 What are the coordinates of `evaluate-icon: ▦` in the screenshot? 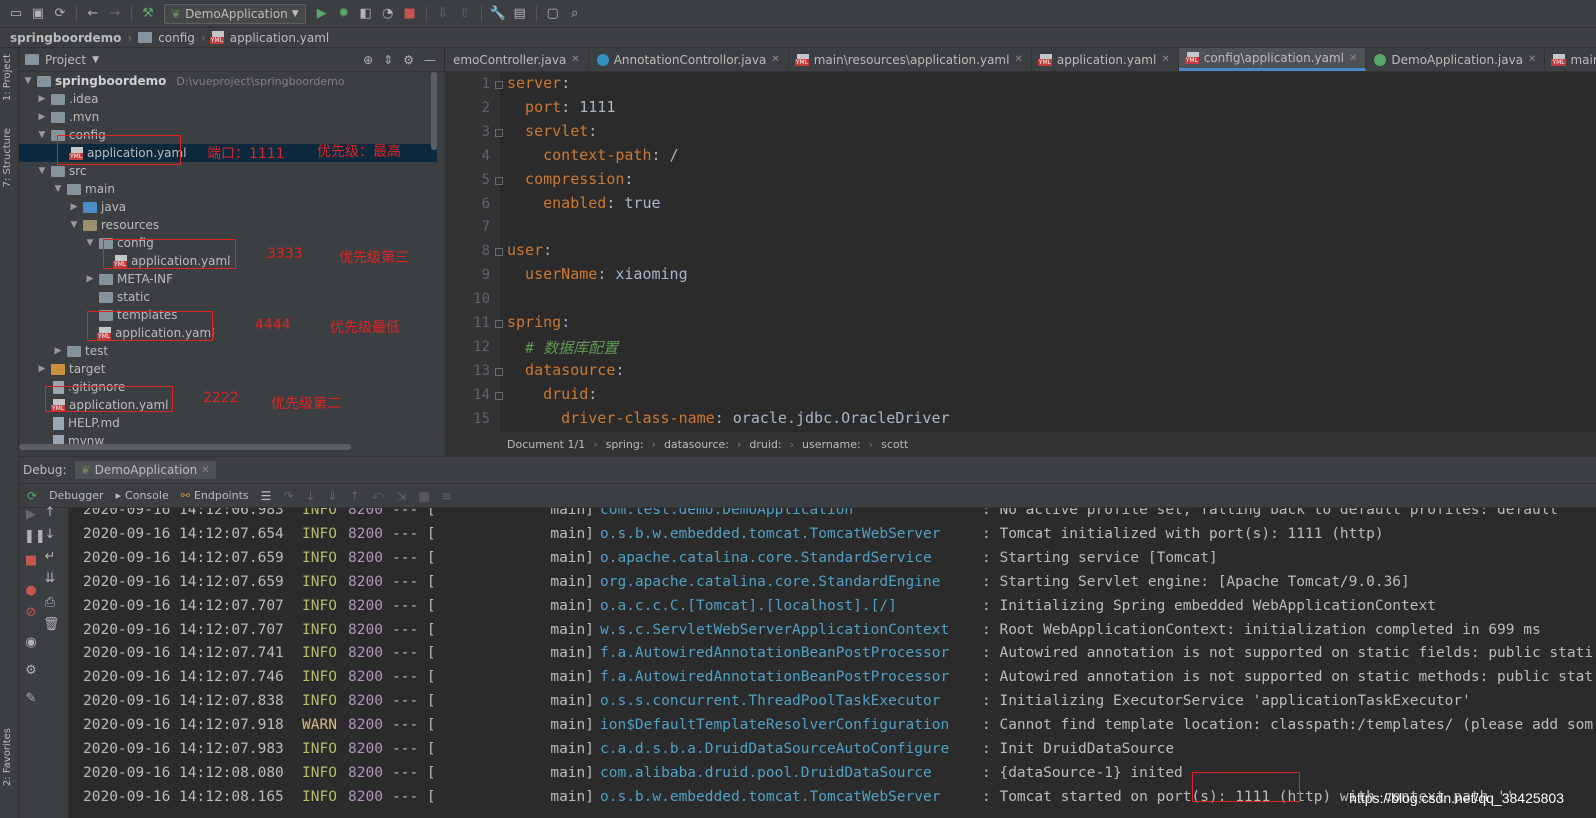 It's located at (424, 496).